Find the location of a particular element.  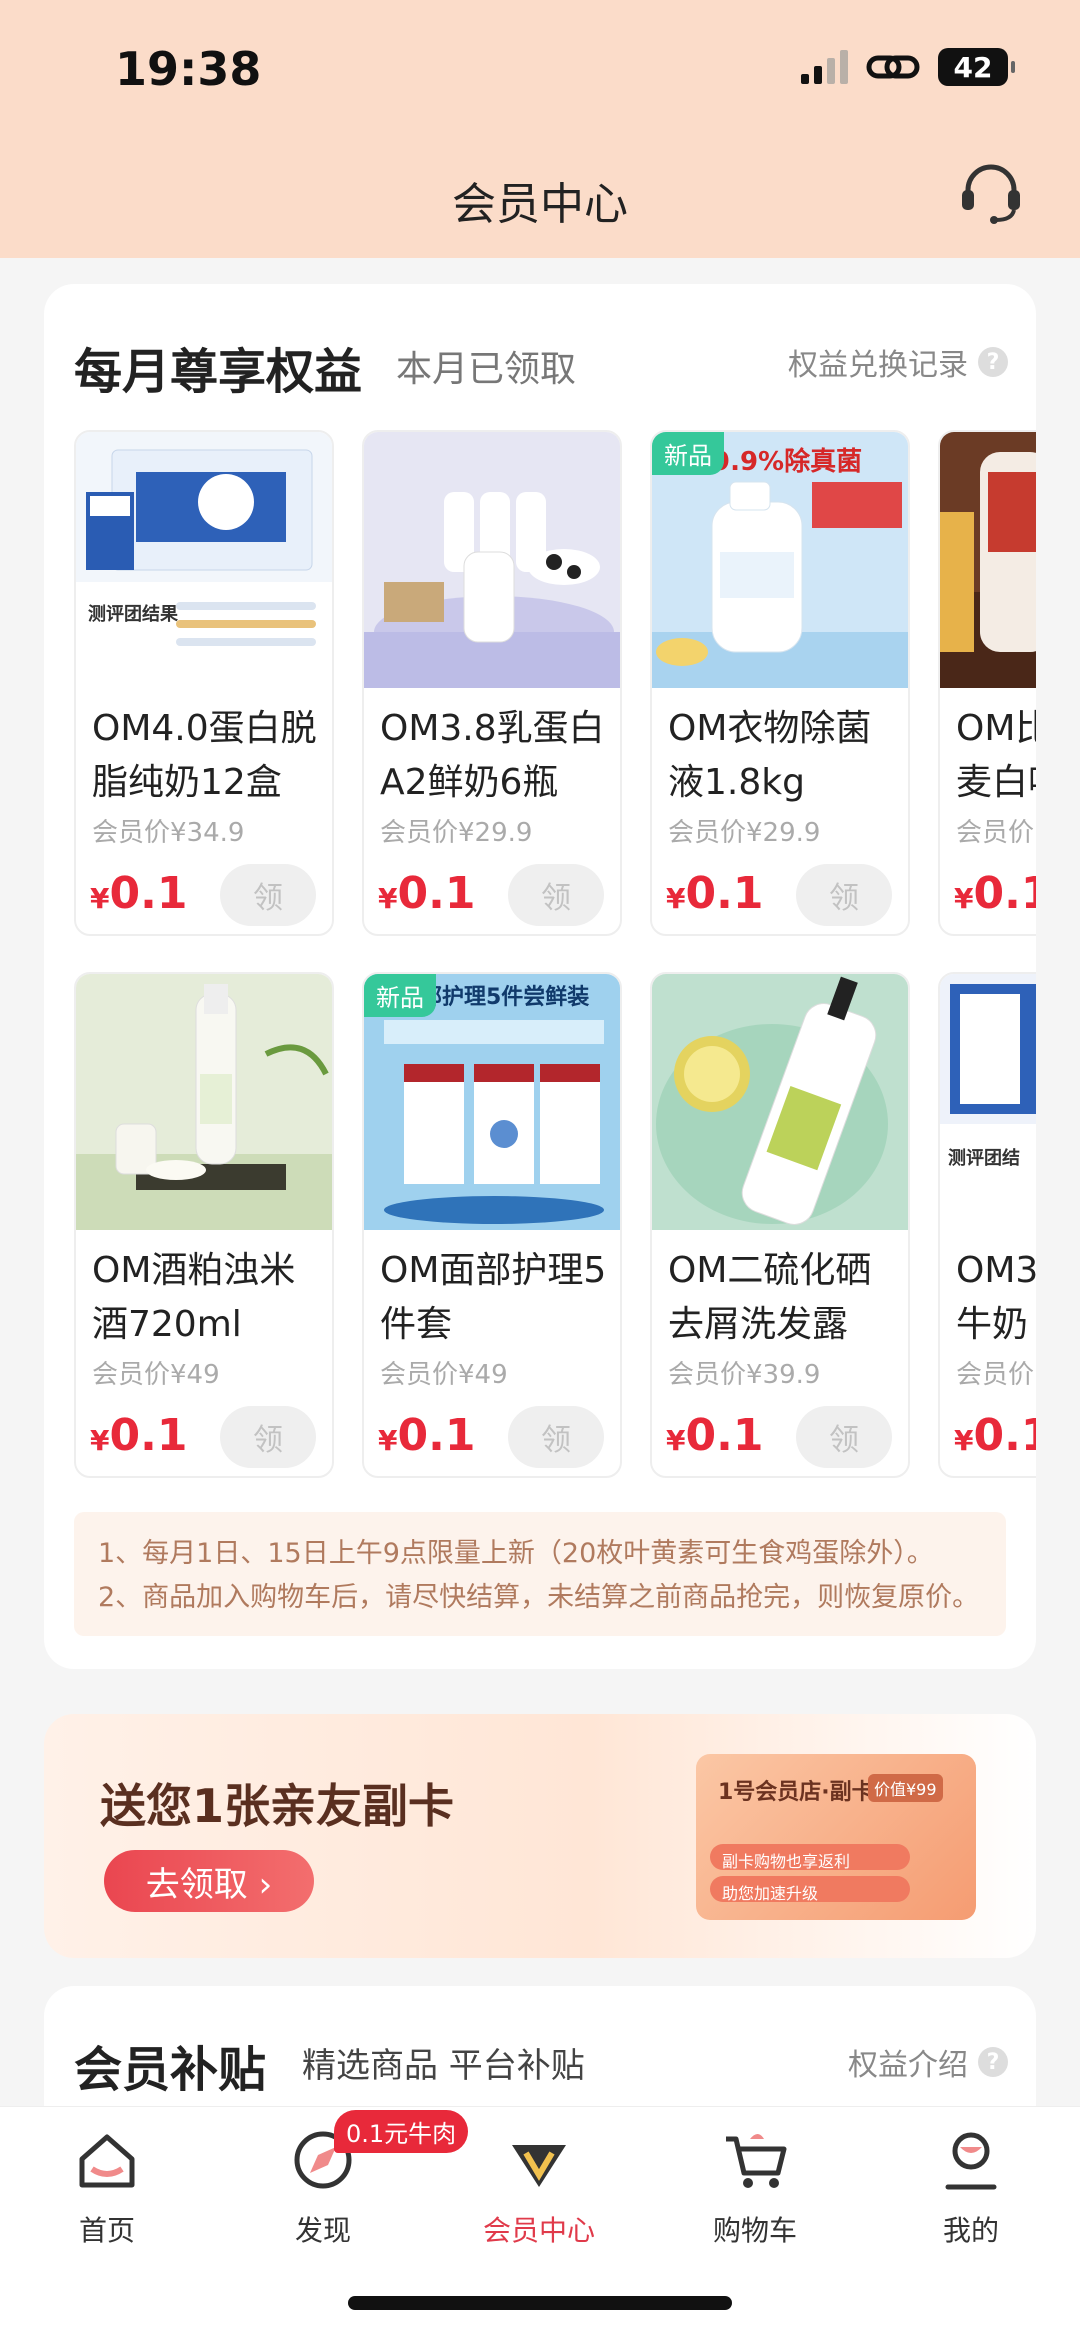

benefit-intro-link: 权益介绍 ? is located at coordinates (928, 2062).